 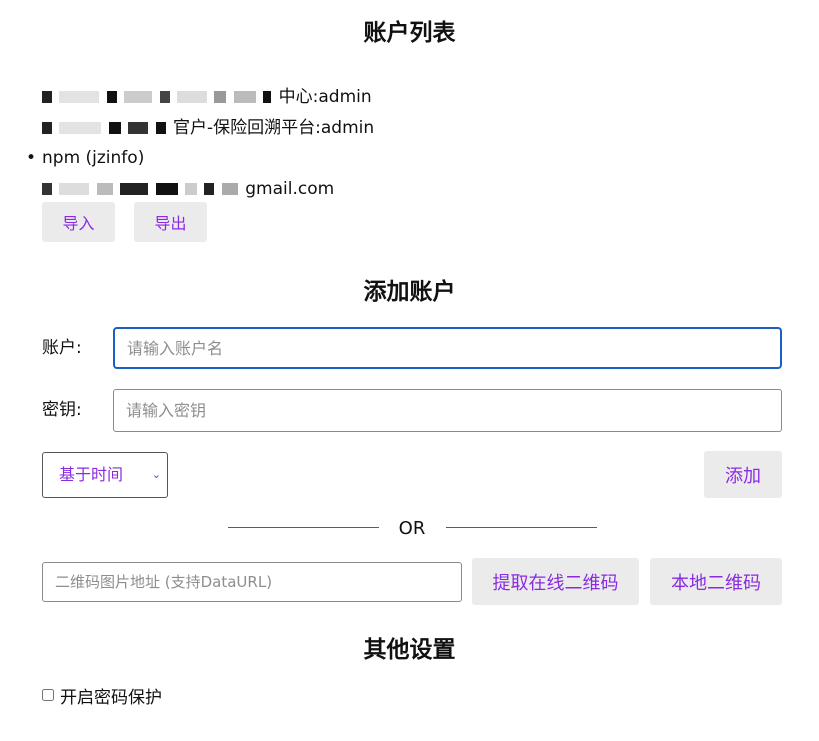 What do you see at coordinates (156, 474) in the screenshot?
I see `chevron-down-icon: ⌄` at bounding box center [156, 474].